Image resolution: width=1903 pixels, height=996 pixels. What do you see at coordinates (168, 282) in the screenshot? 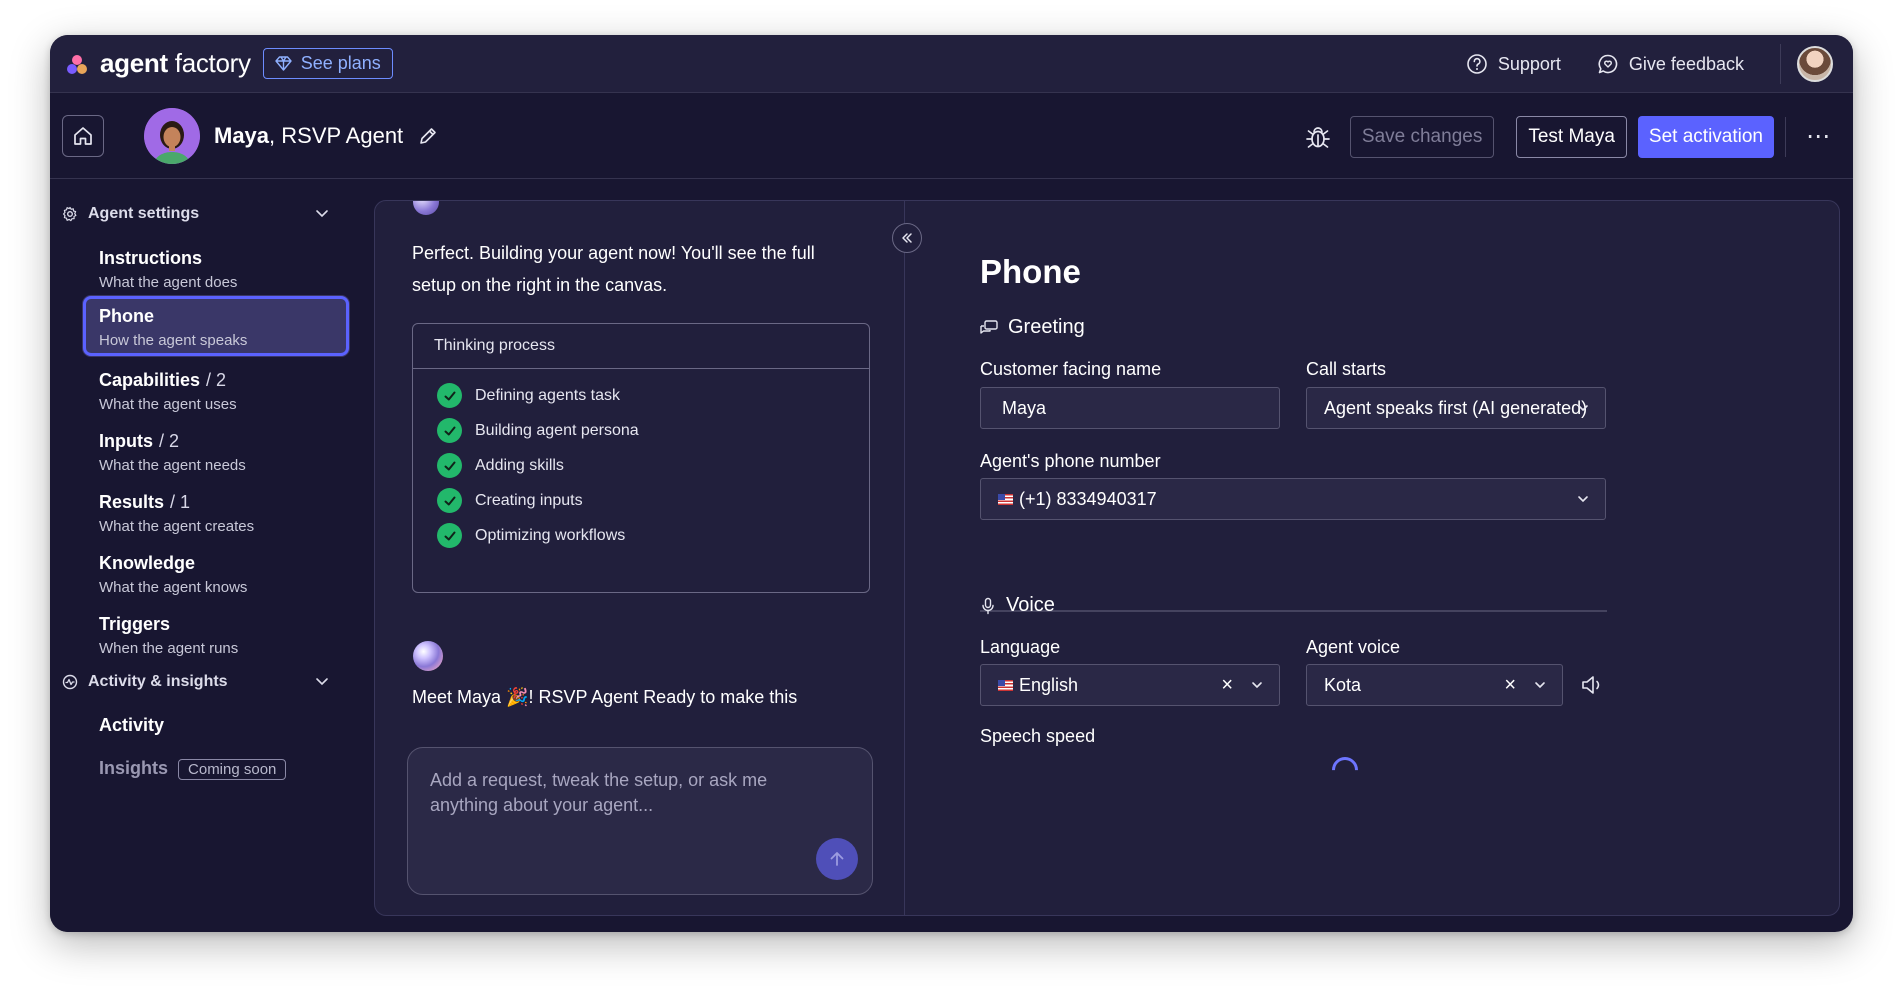
I see `sidebar-item-subtitle: What the agent does` at bounding box center [168, 282].